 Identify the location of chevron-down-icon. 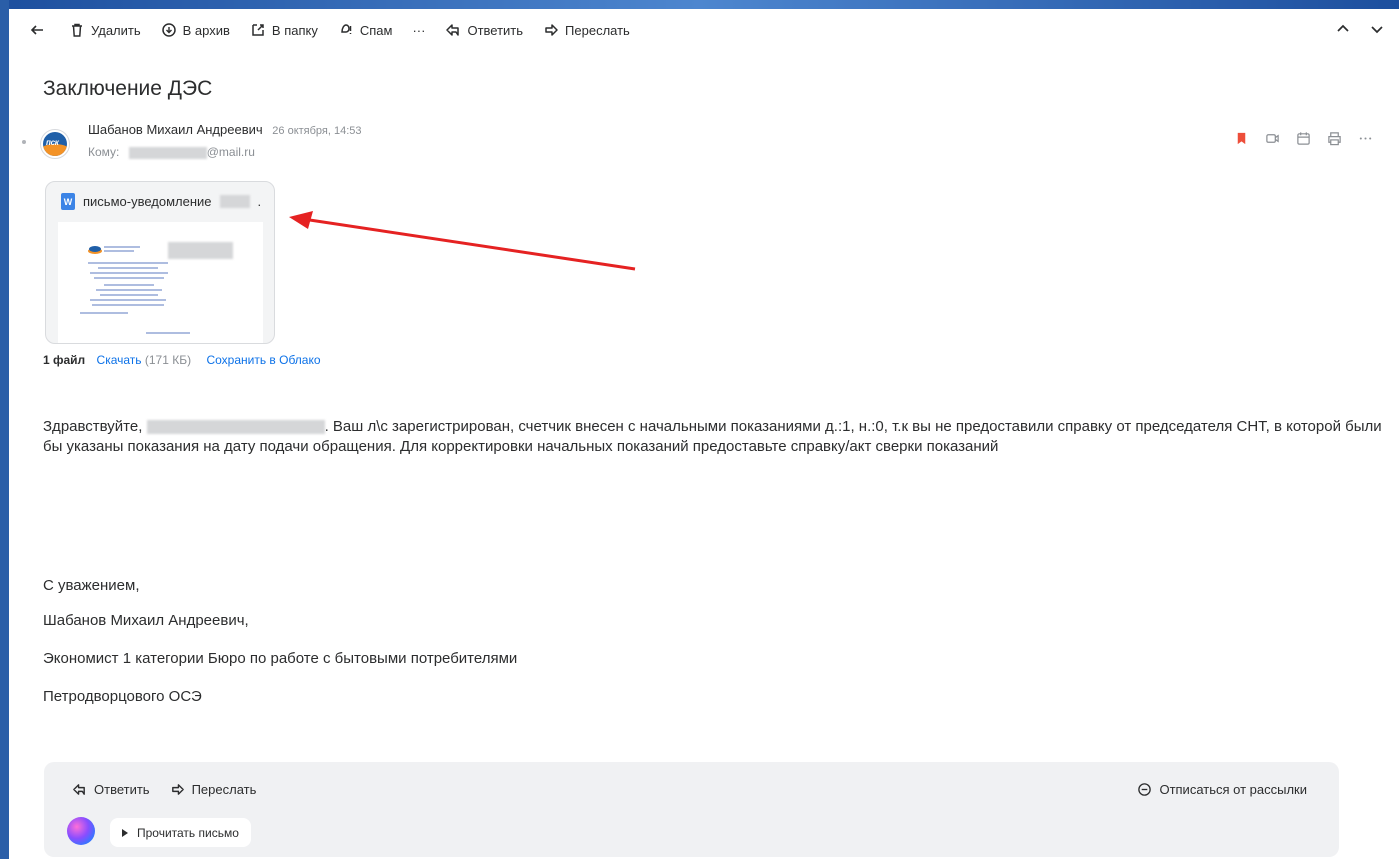
(1377, 29).